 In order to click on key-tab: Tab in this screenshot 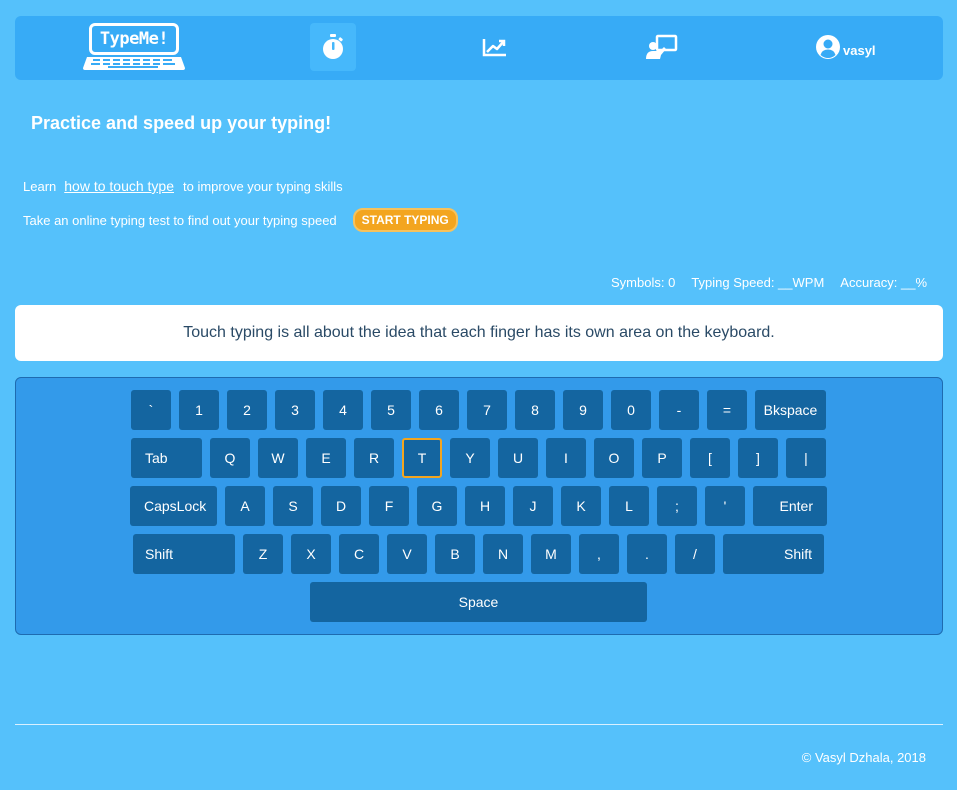, I will do `click(166, 458)`.